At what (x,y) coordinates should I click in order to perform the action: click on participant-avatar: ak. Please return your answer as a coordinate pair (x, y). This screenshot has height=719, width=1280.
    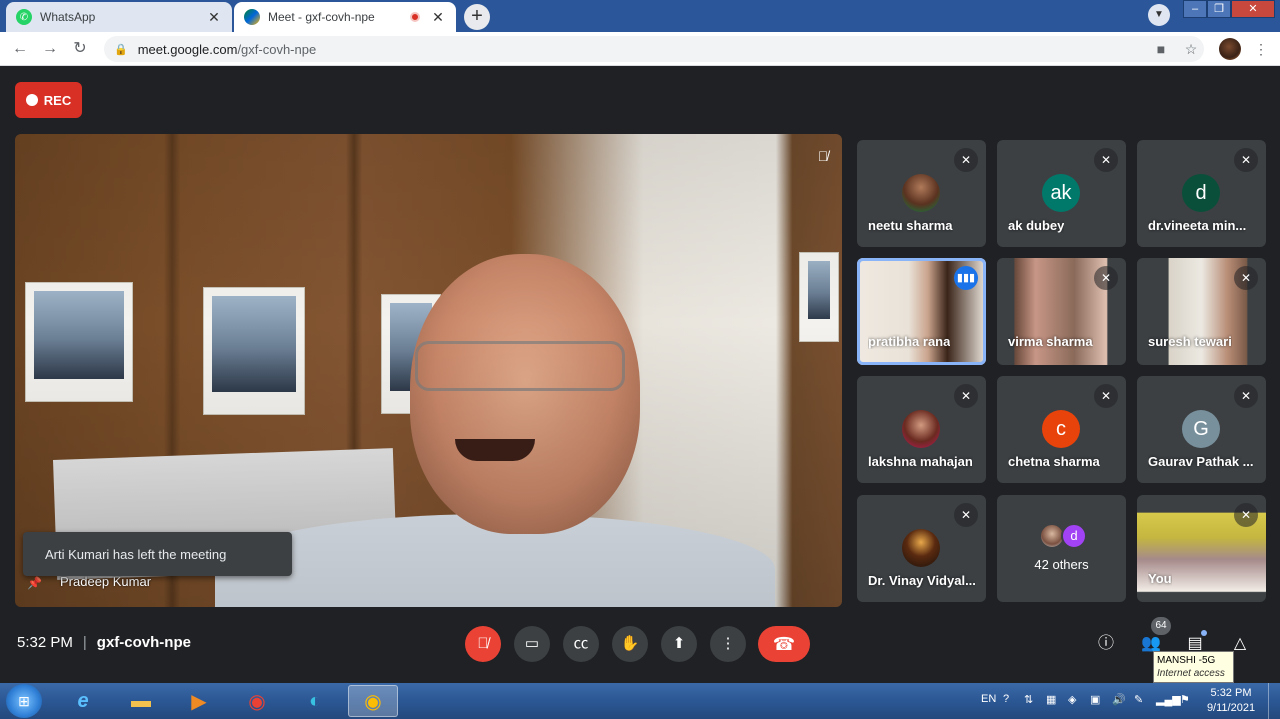
    Looking at the image, I should click on (1061, 193).